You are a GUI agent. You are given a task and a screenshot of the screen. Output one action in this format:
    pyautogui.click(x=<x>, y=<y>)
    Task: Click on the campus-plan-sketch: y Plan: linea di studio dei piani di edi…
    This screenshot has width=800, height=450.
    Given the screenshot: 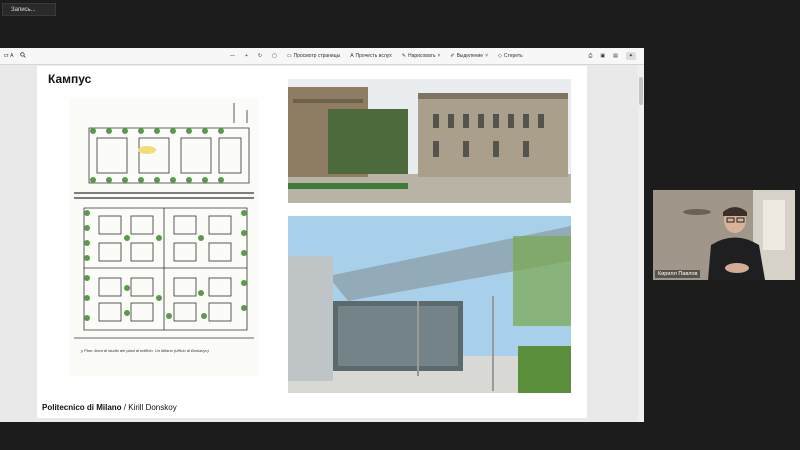 What is the action you would take?
    pyautogui.click(x=164, y=237)
    